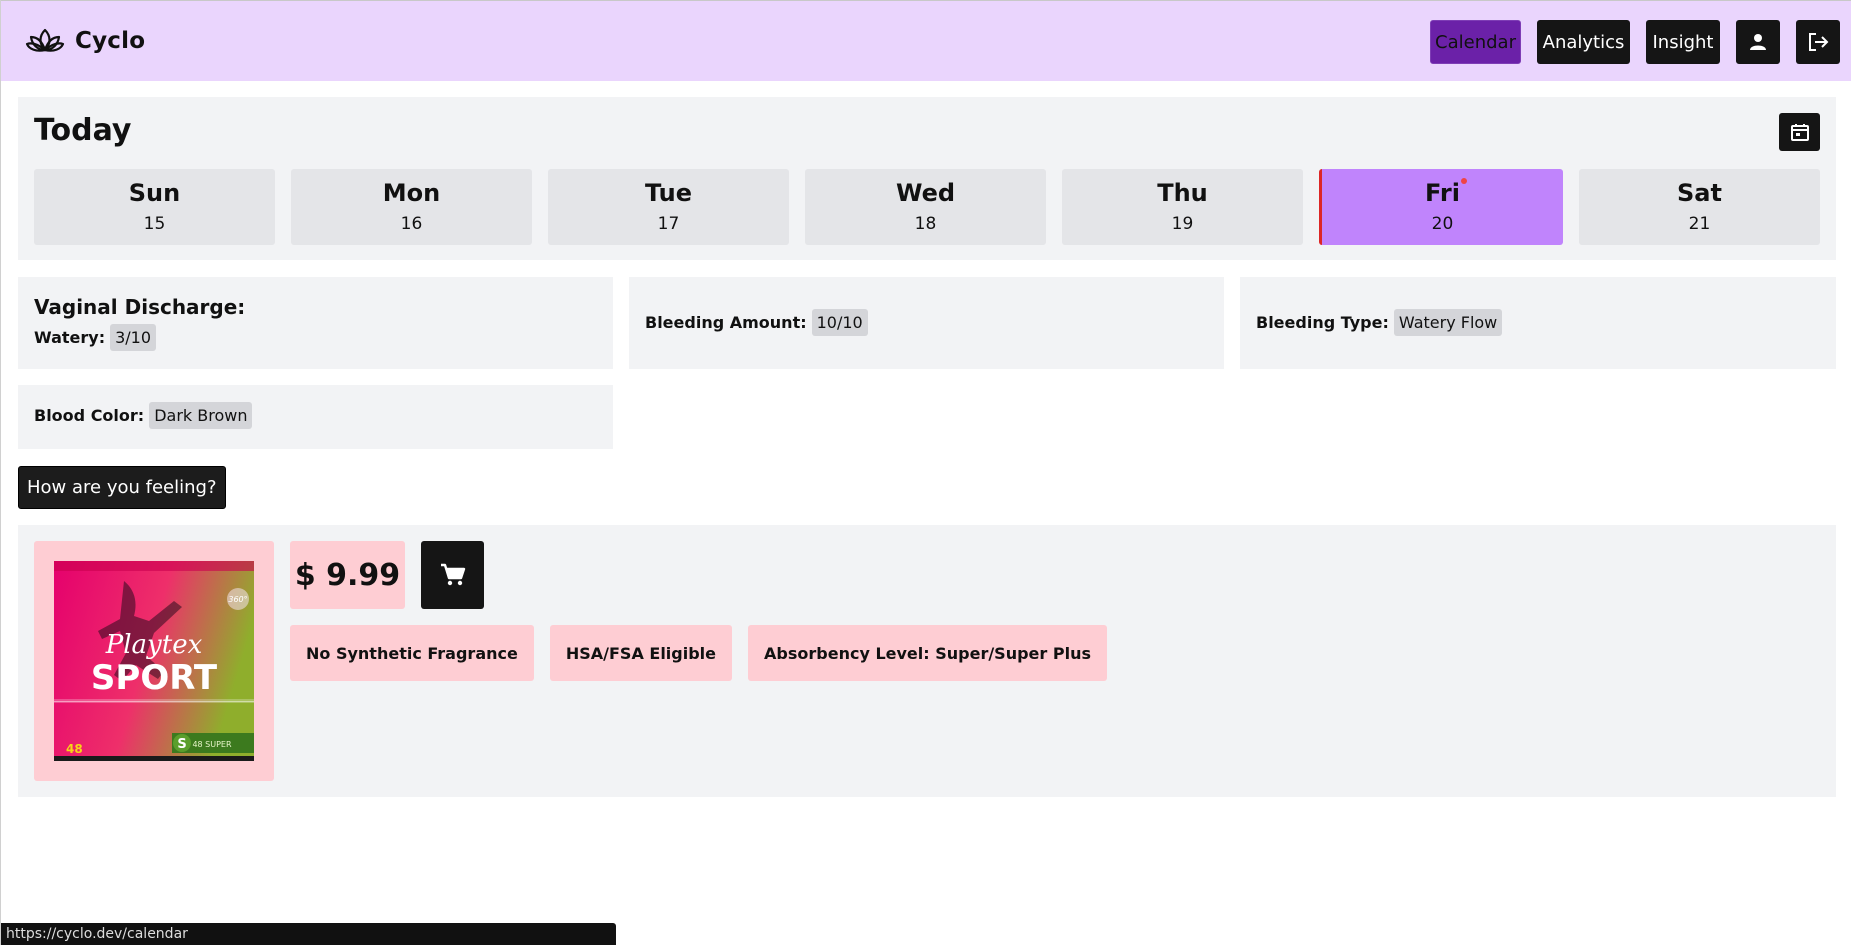 The width and height of the screenshot is (1851, 945). I want to click on calendar-icon, so click(1799, 132).